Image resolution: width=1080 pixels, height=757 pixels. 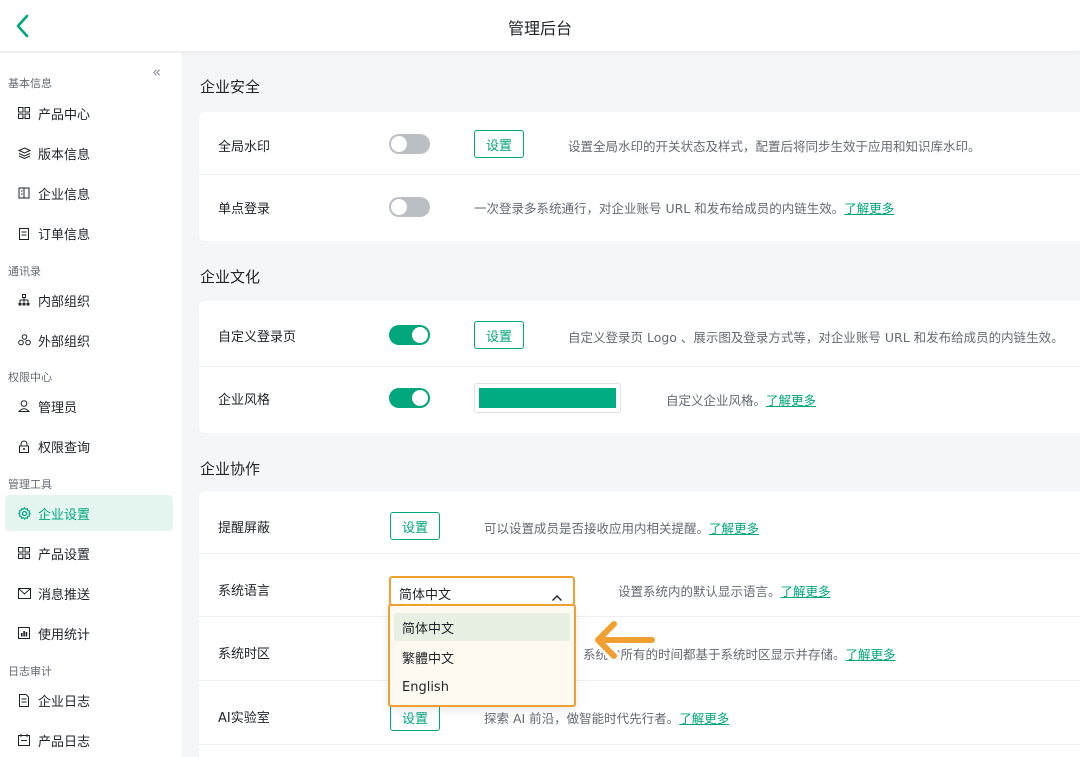 What do you see at coordinates (499, 144) in the screenshot?
I see `watermark-settings-button: 设置` at bounding box center [499, 144].